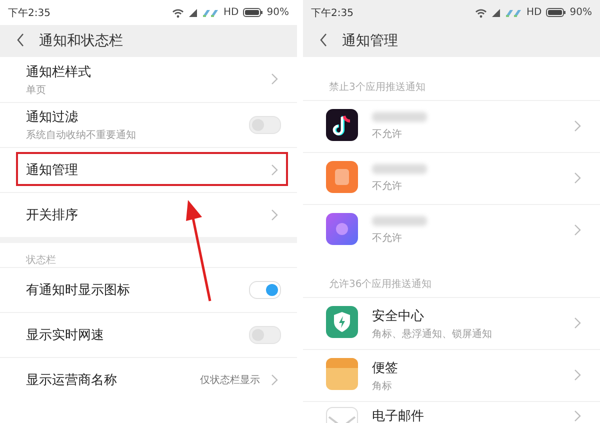 The width and height of the screenshot is (600, 423). I want to click on setting-row: 开关排序, so click(148, 214).